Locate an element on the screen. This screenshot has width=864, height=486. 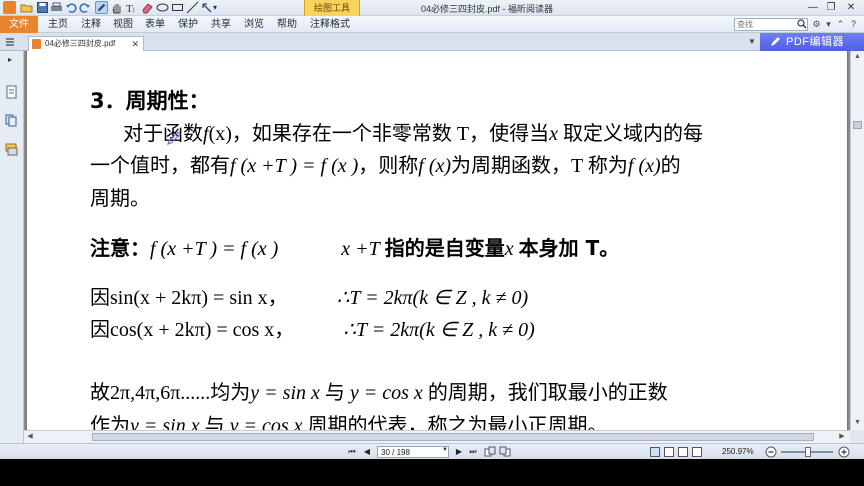
svg-text: I is located at coordinates (134, 11).